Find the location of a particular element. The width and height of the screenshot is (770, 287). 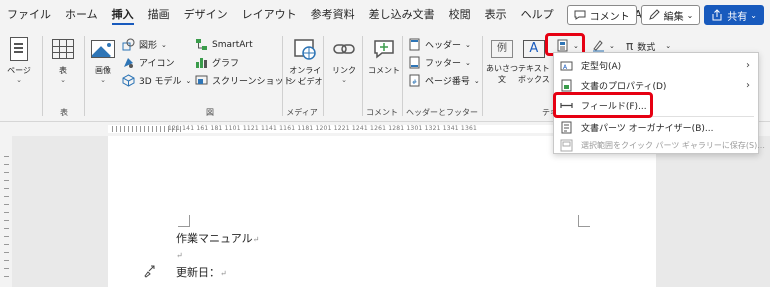

greeting-button: 例 あいさつ 文 is located at coordinates (502, 60).